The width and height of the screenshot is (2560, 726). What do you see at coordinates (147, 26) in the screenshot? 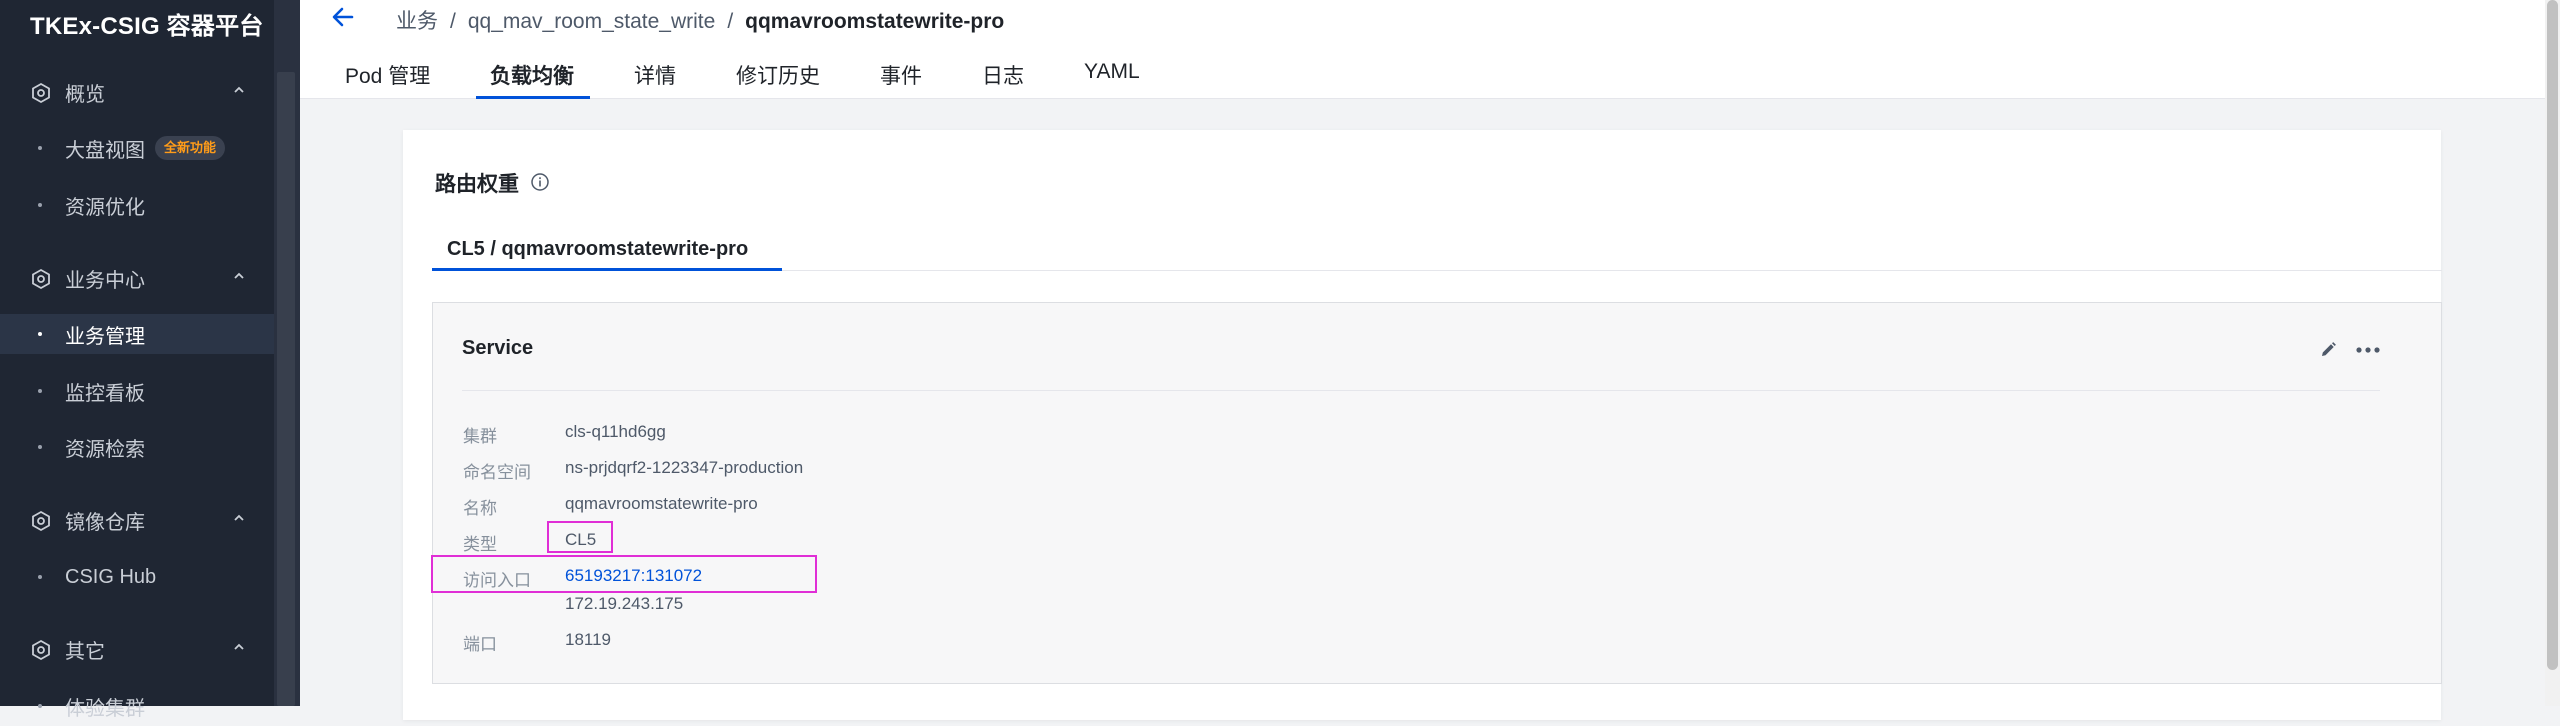
I see `brand-title: TKEx-CSIG 容器平台` at bounding box center [147, 26].